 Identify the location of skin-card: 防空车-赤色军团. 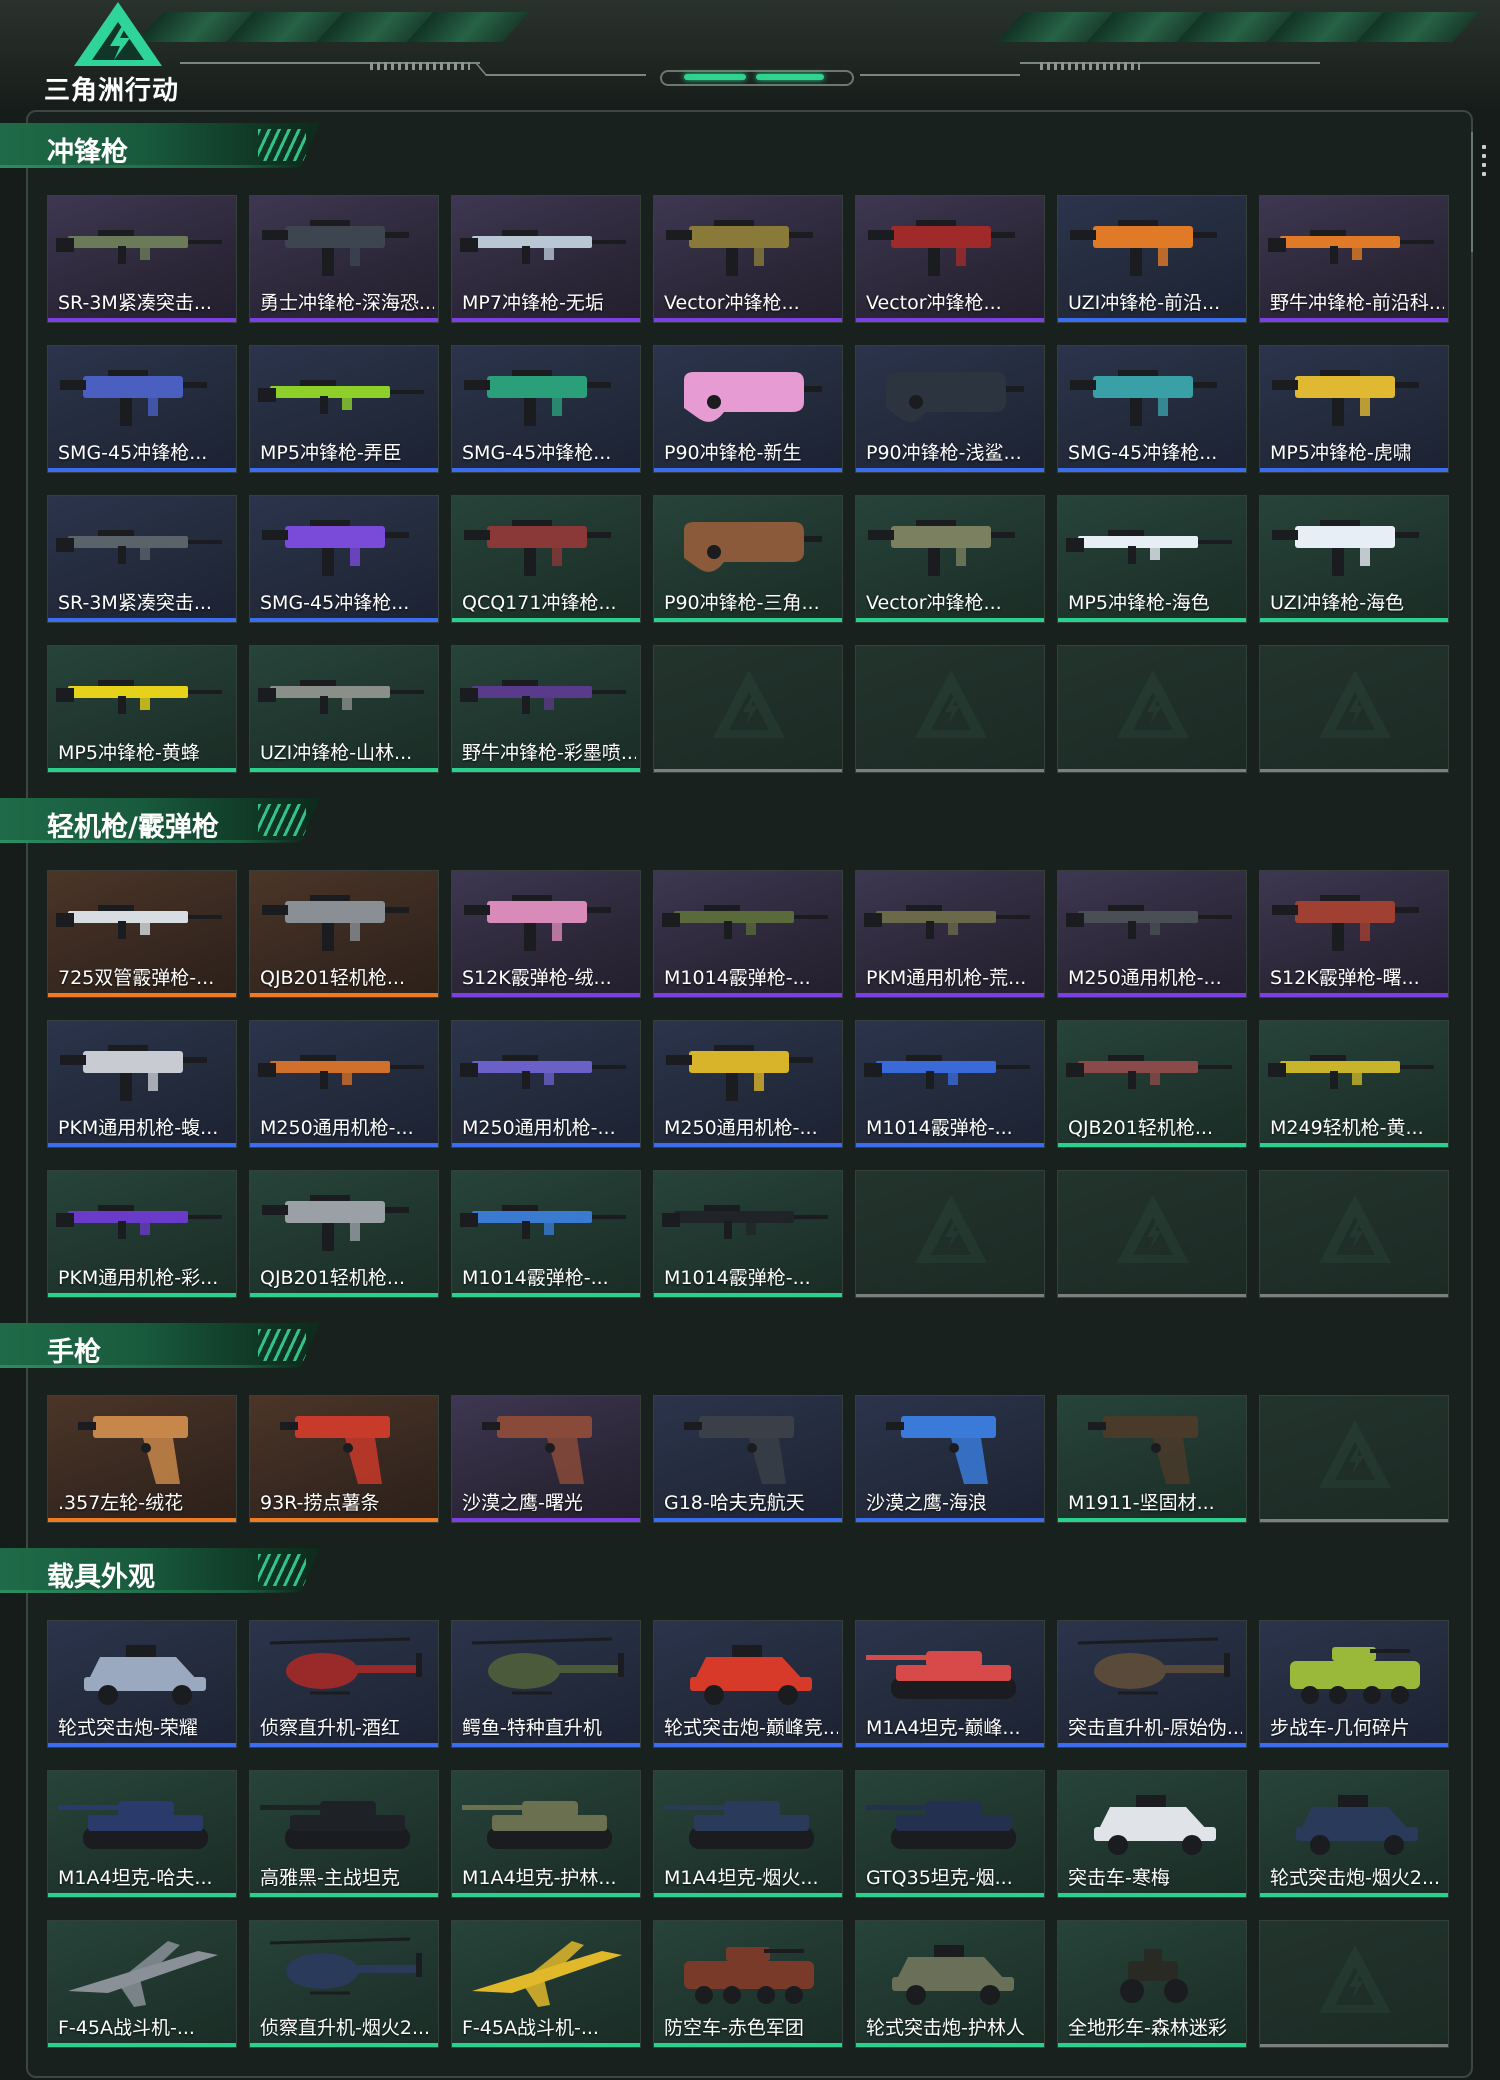
(748, 1984).